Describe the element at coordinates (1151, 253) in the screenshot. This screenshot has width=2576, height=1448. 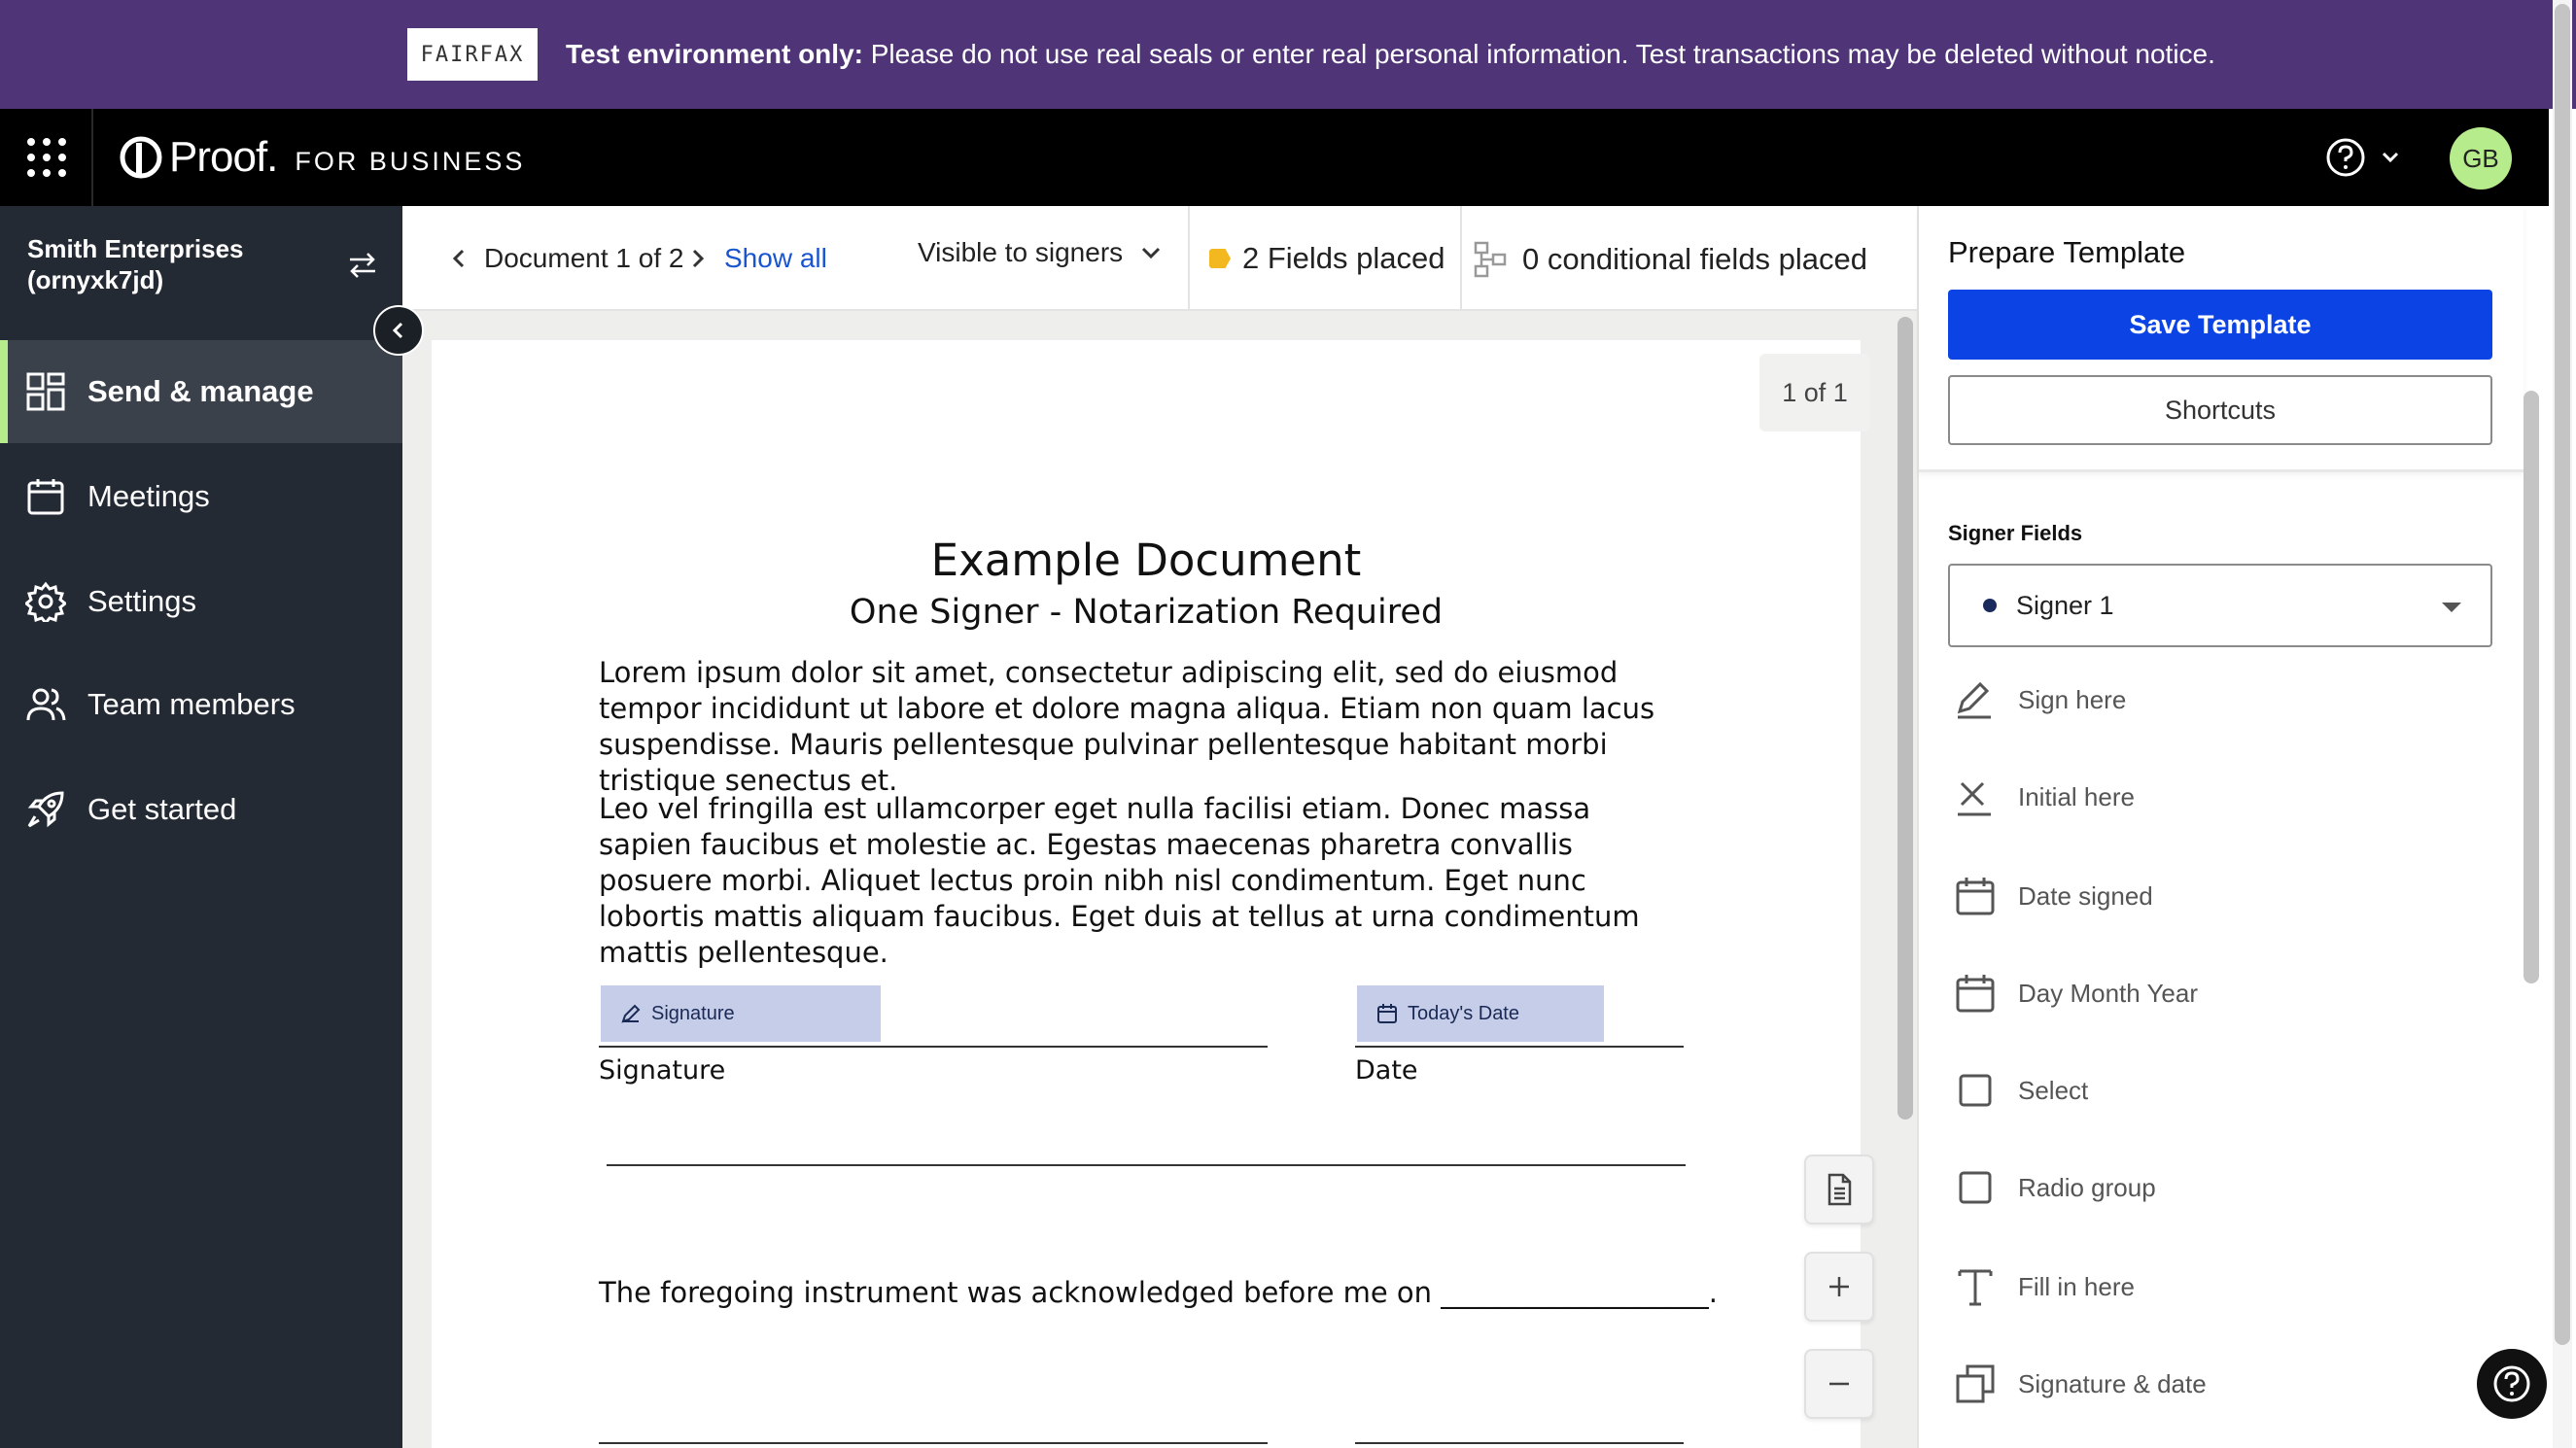
I see `chevron-down-icon` at that location.